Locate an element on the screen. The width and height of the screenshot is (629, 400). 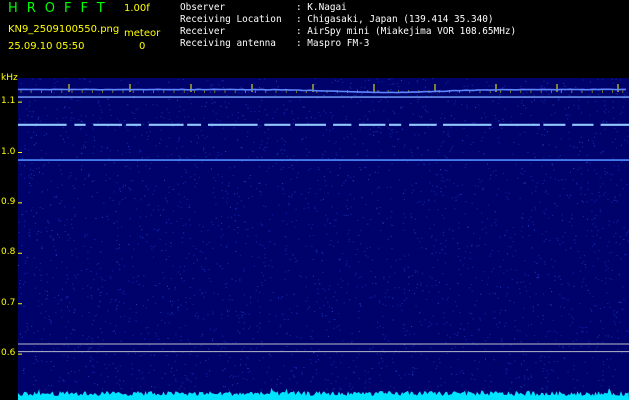
info-value: : Chigasaki, Japan (139.414 35.340) is located at coordinates (395, 20).